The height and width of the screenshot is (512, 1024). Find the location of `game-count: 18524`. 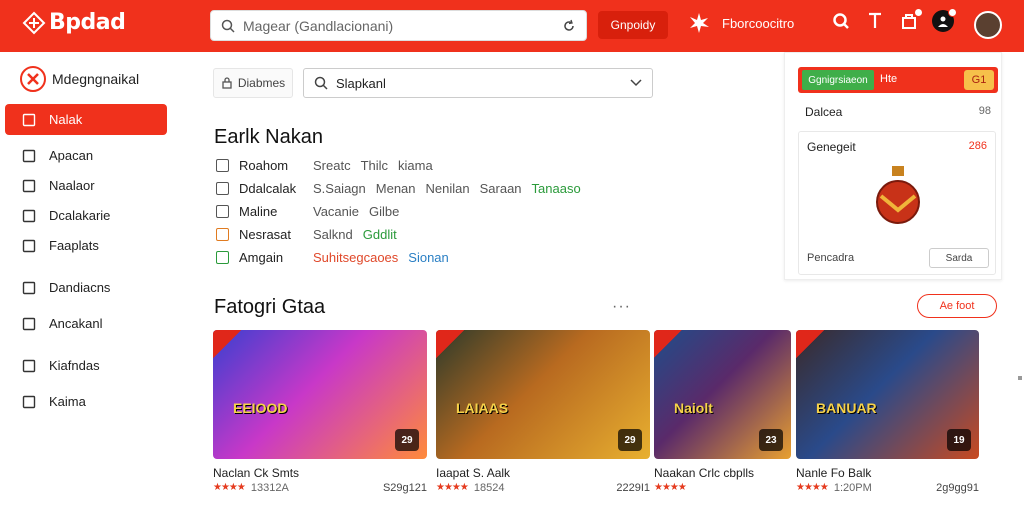

game-count: 18524 is located at coordinates (489, 488).